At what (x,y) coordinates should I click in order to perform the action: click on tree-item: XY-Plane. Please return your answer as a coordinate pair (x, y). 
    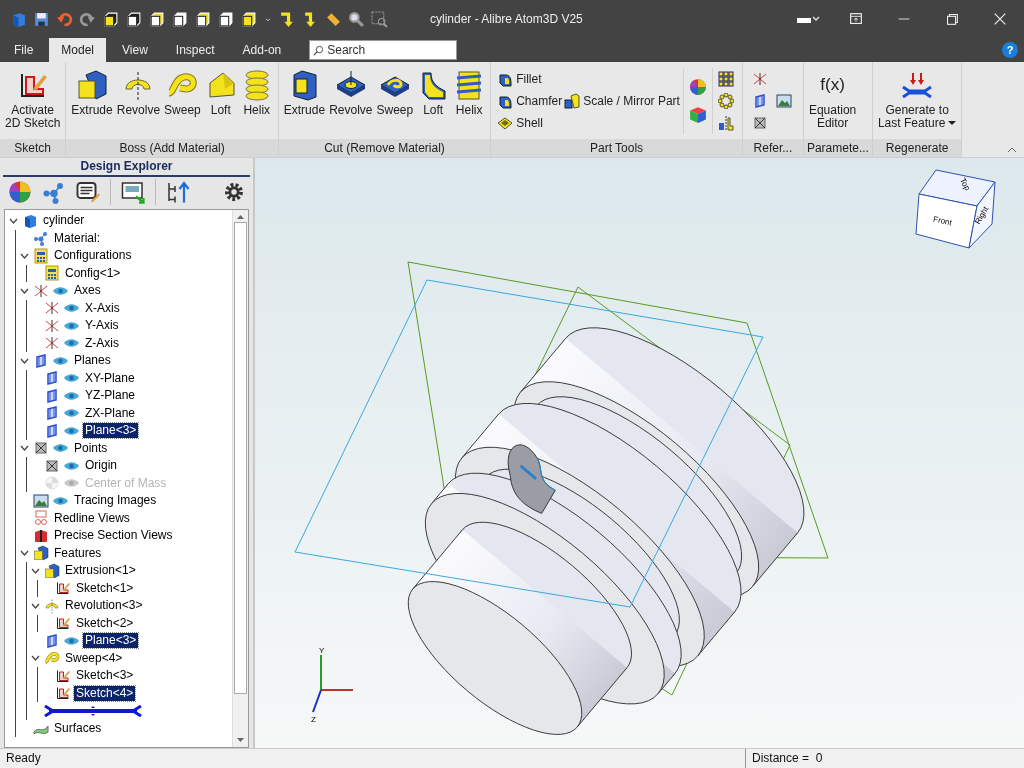
    Looking at the image, I should click on (110, 378).